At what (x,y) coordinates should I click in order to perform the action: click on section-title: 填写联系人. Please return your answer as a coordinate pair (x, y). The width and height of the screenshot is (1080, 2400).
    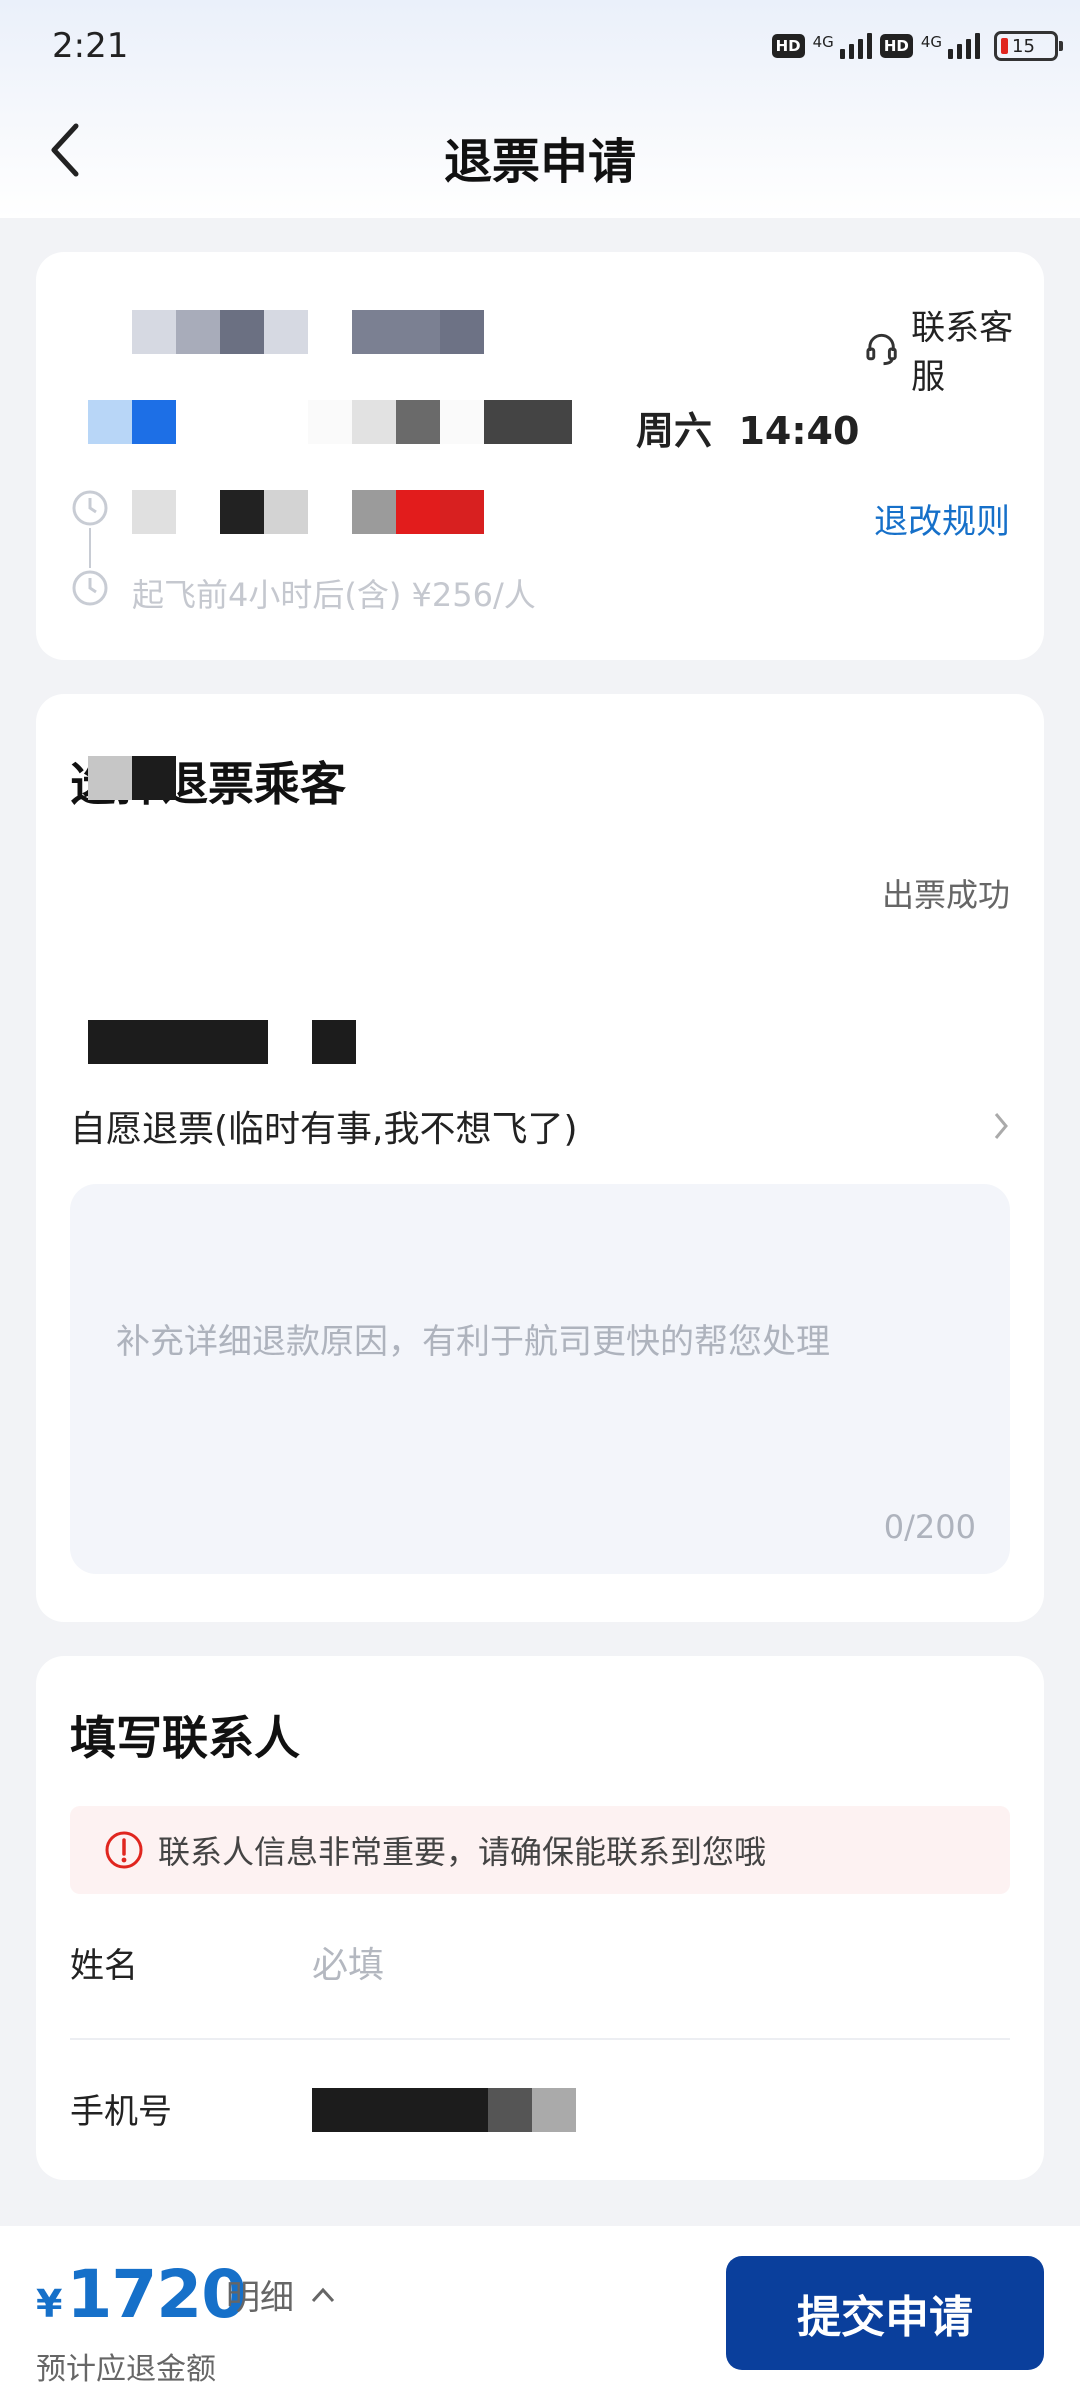
    Looking at the image, I should click on (185, 1738).